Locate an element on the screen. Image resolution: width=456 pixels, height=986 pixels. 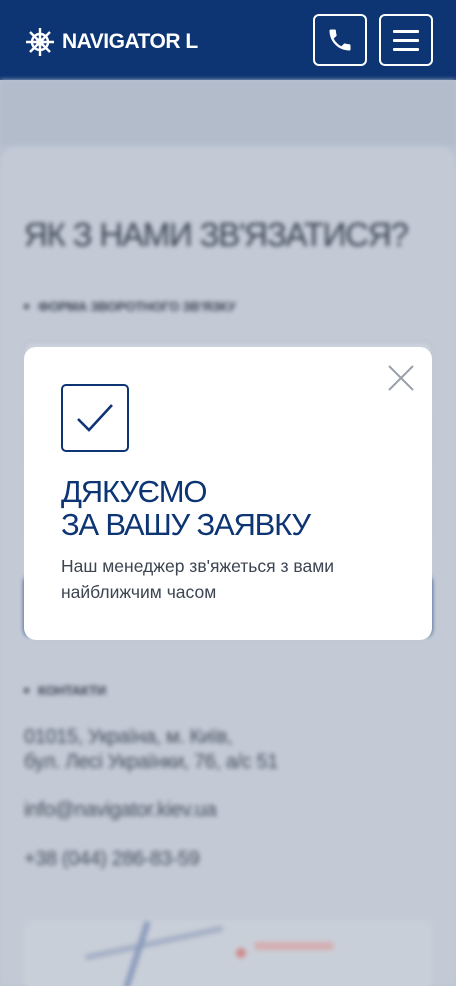
site-header: NAVIGATOR L is located at coordinates (228, 40).